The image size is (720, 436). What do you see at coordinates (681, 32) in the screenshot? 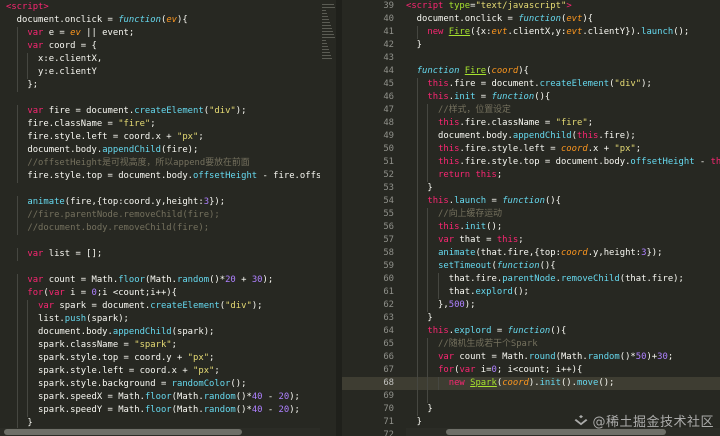
I see `code-token: ();` at bounding box center [681, 32].